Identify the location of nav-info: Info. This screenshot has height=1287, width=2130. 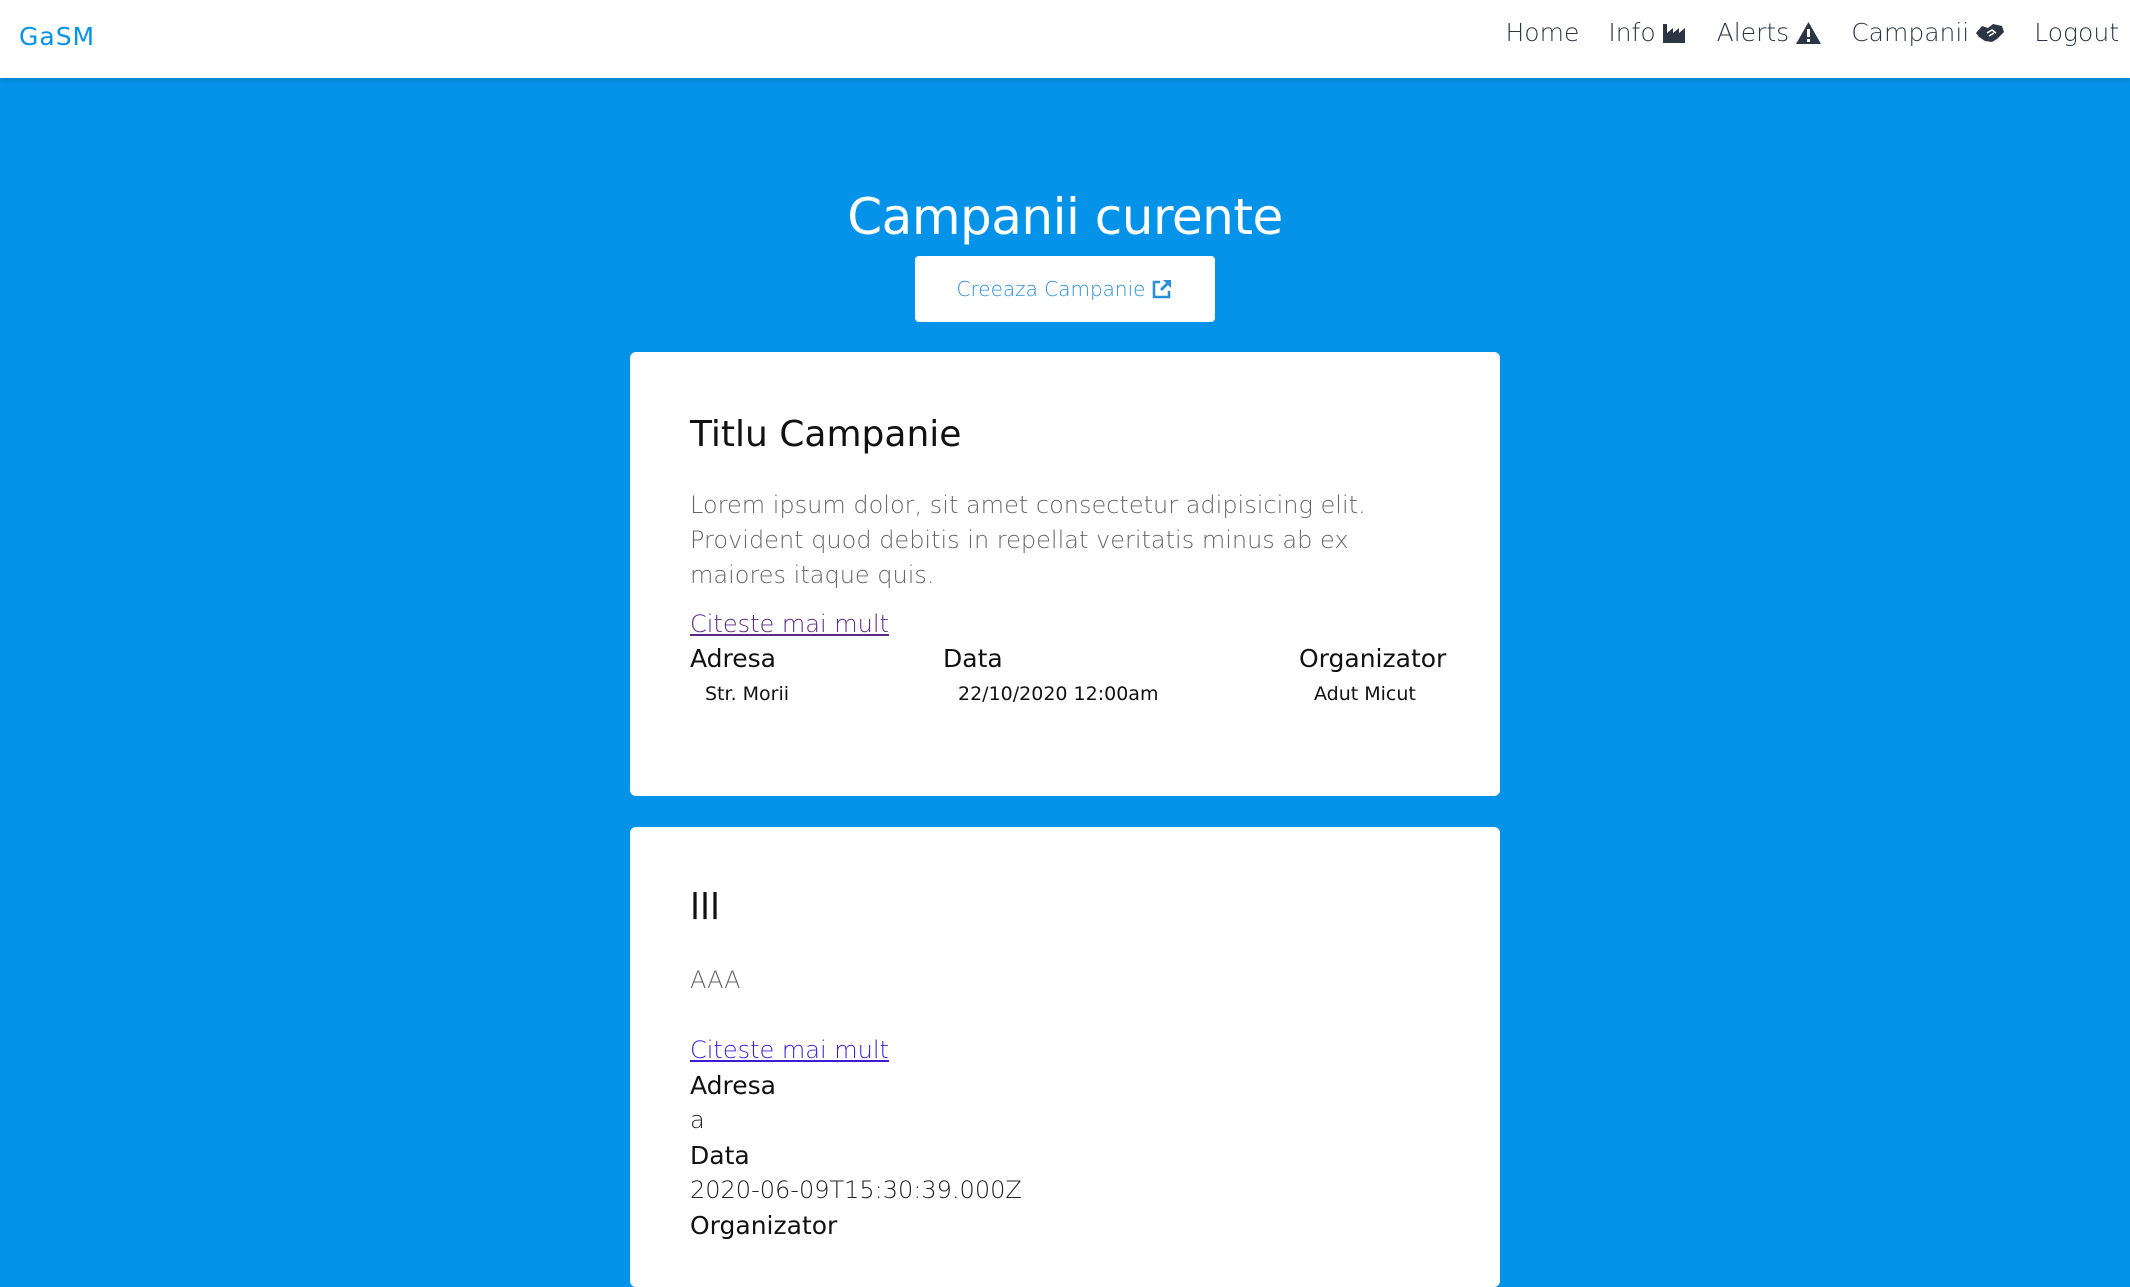
(1647, 32).